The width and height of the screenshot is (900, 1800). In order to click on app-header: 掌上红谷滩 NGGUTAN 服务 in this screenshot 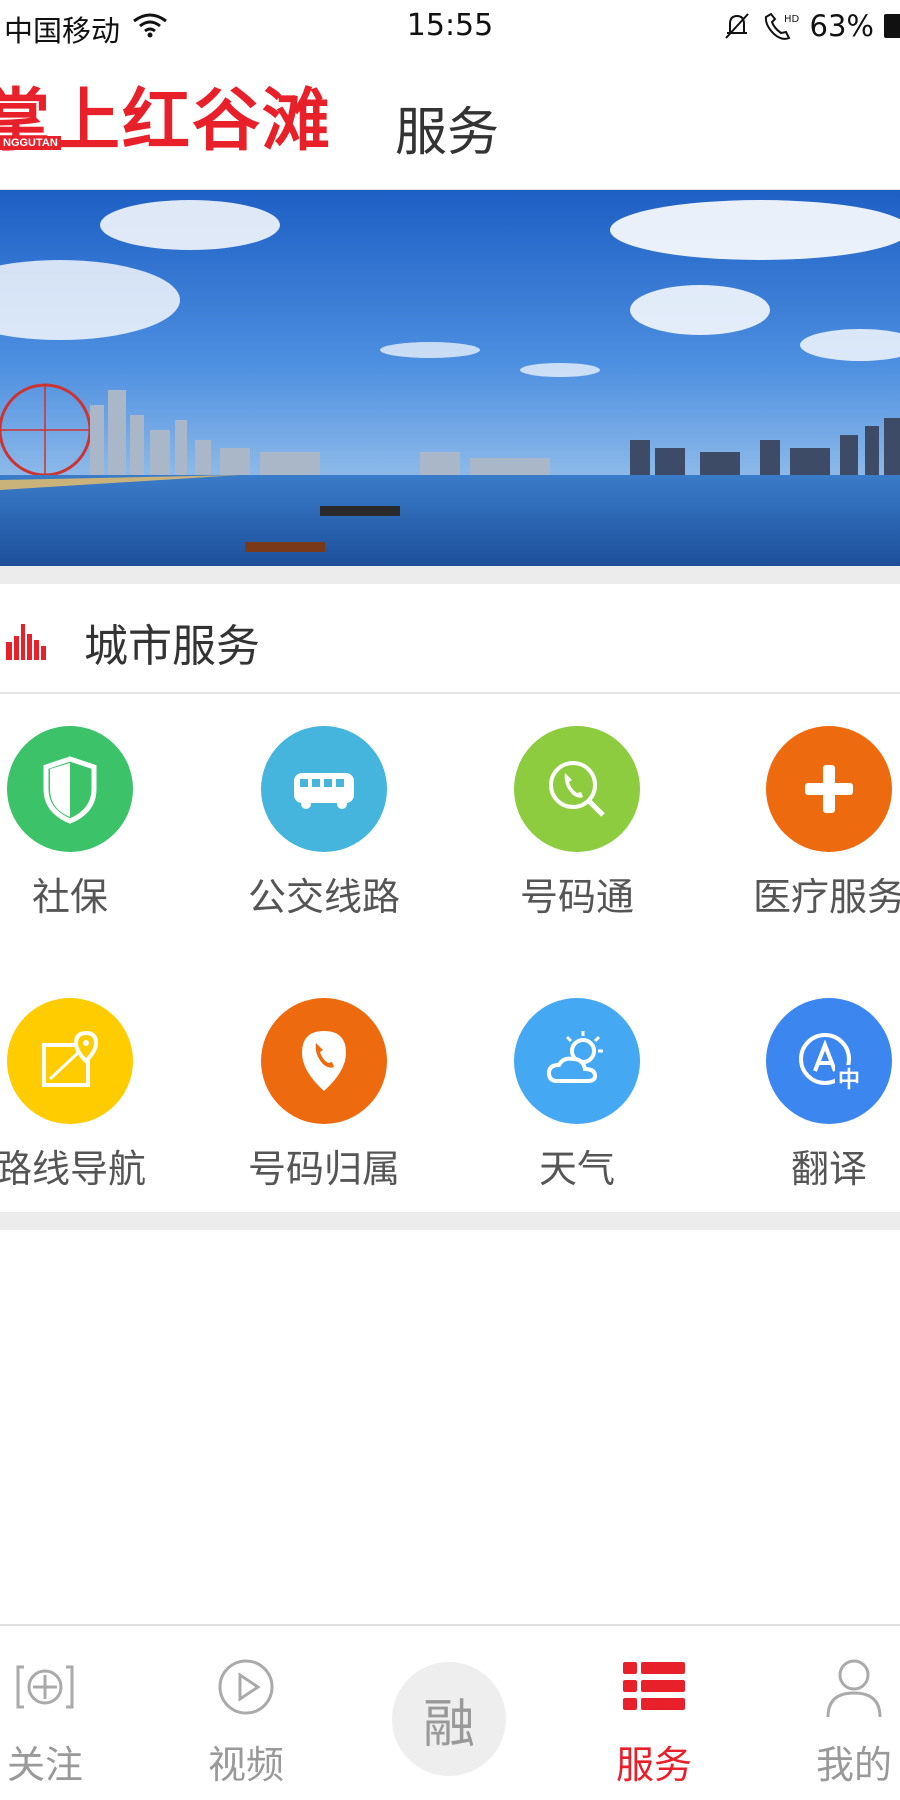, I will do `click(450, 121)`.